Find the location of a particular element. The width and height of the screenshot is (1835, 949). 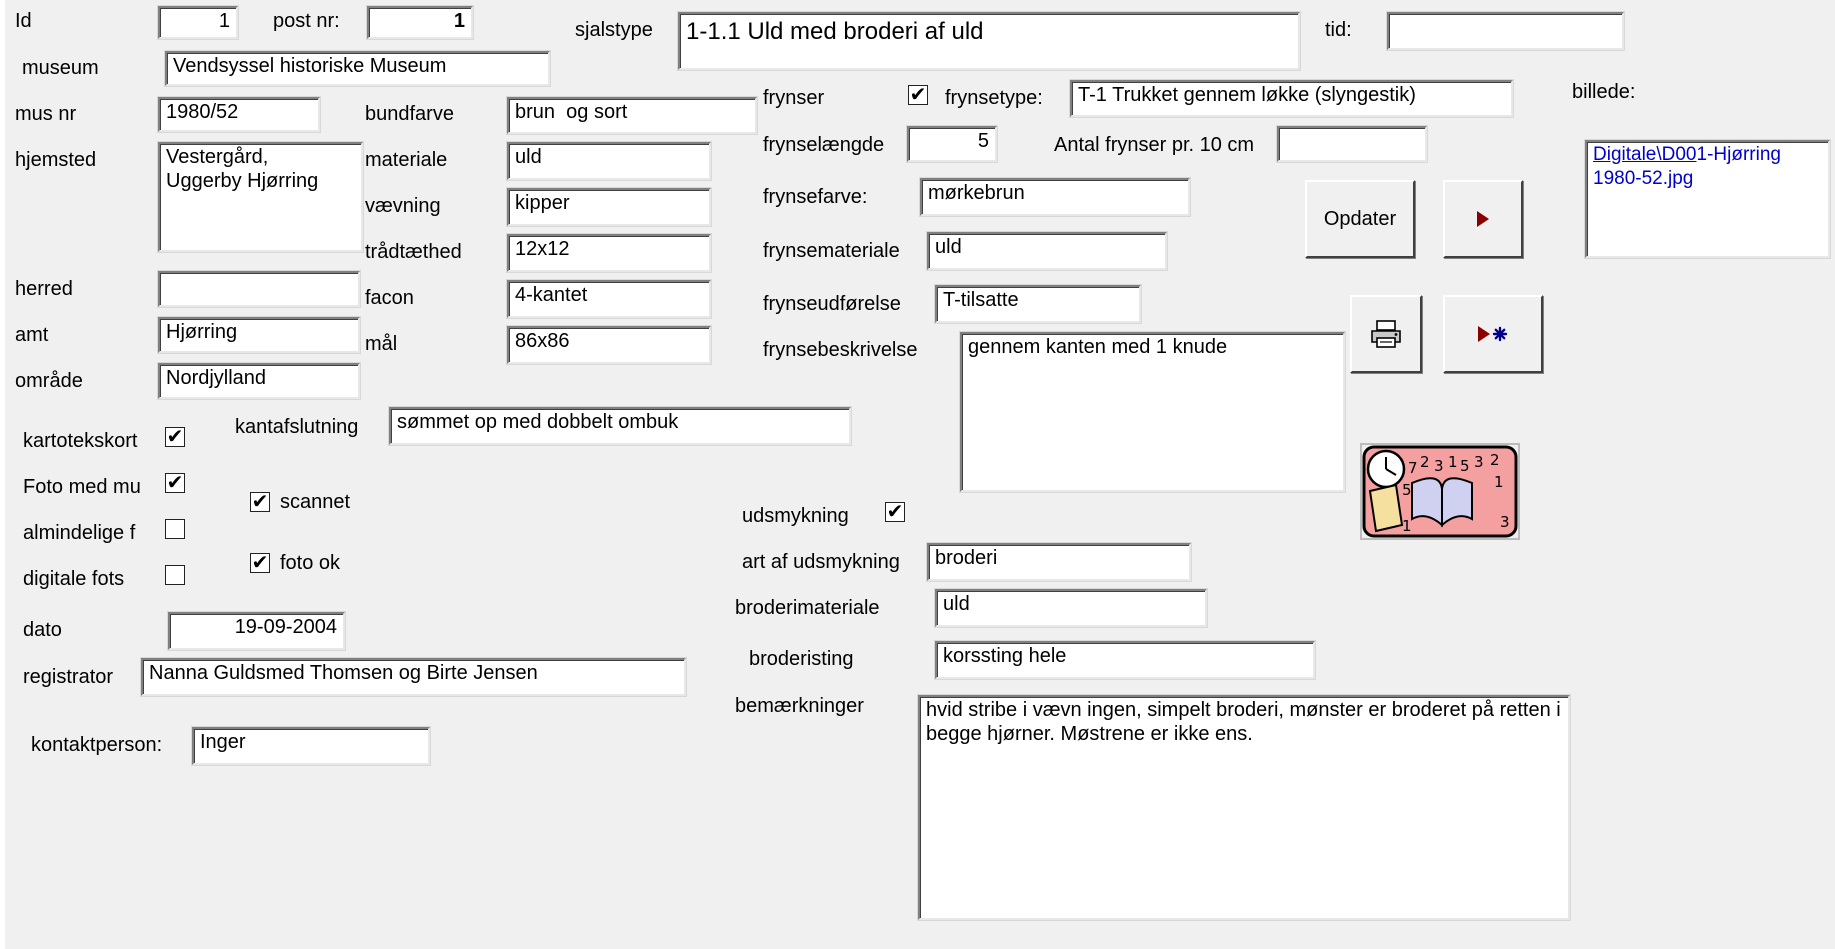

label-traadtaethed: trådtæthed is located at coordinates (413, 252).